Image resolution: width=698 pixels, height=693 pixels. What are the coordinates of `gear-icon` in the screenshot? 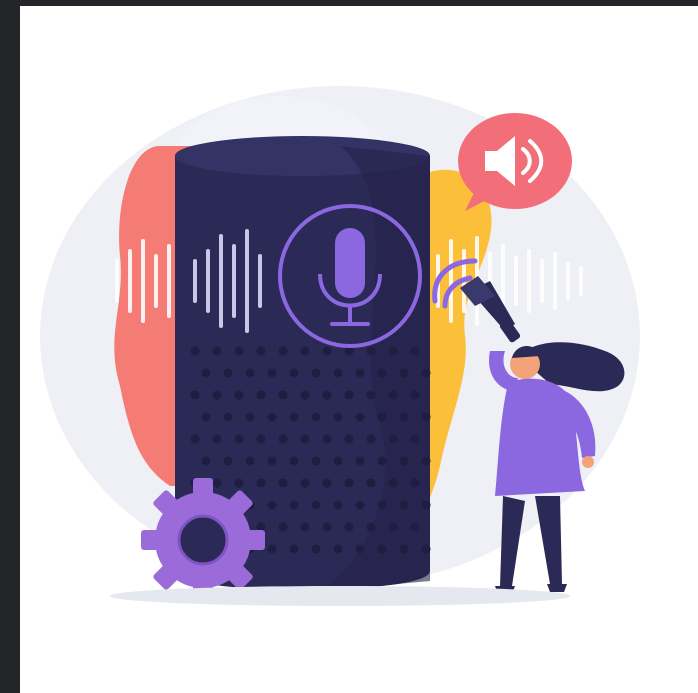 It's located at (203, 540).